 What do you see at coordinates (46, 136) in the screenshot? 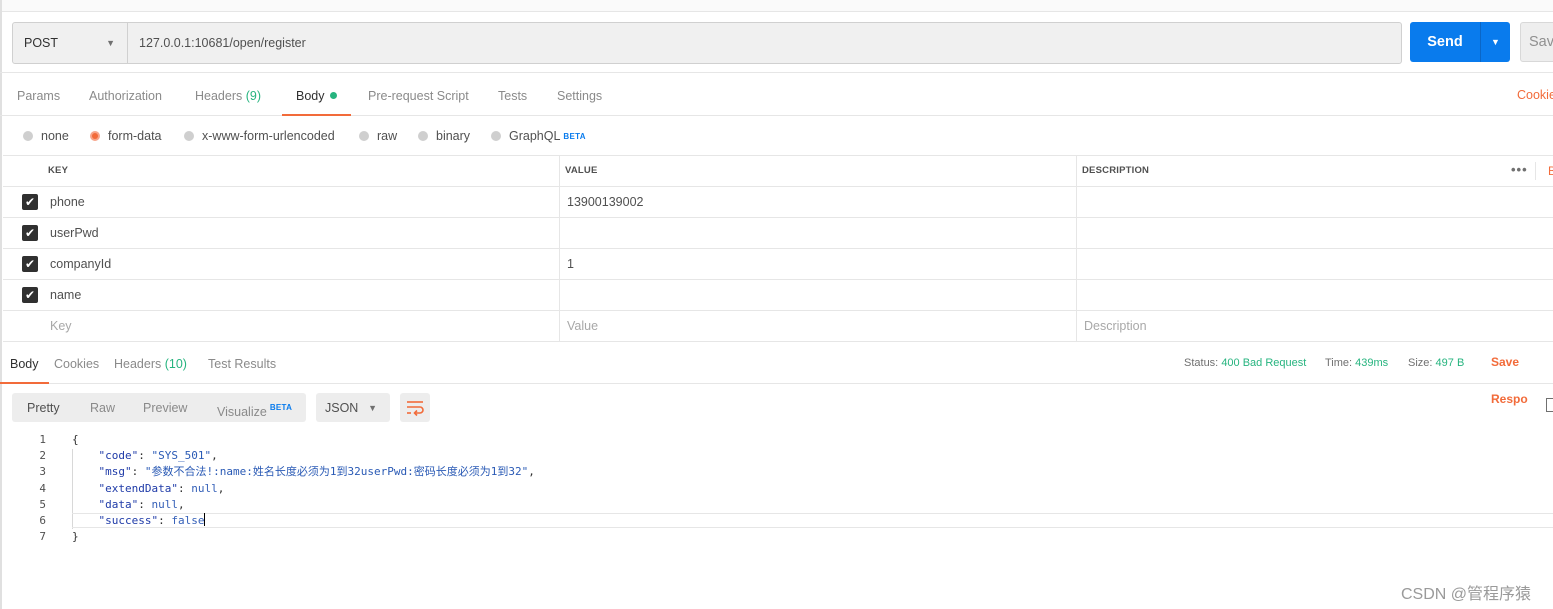
I see `radio-none: none` at bounding box center [46, 136].